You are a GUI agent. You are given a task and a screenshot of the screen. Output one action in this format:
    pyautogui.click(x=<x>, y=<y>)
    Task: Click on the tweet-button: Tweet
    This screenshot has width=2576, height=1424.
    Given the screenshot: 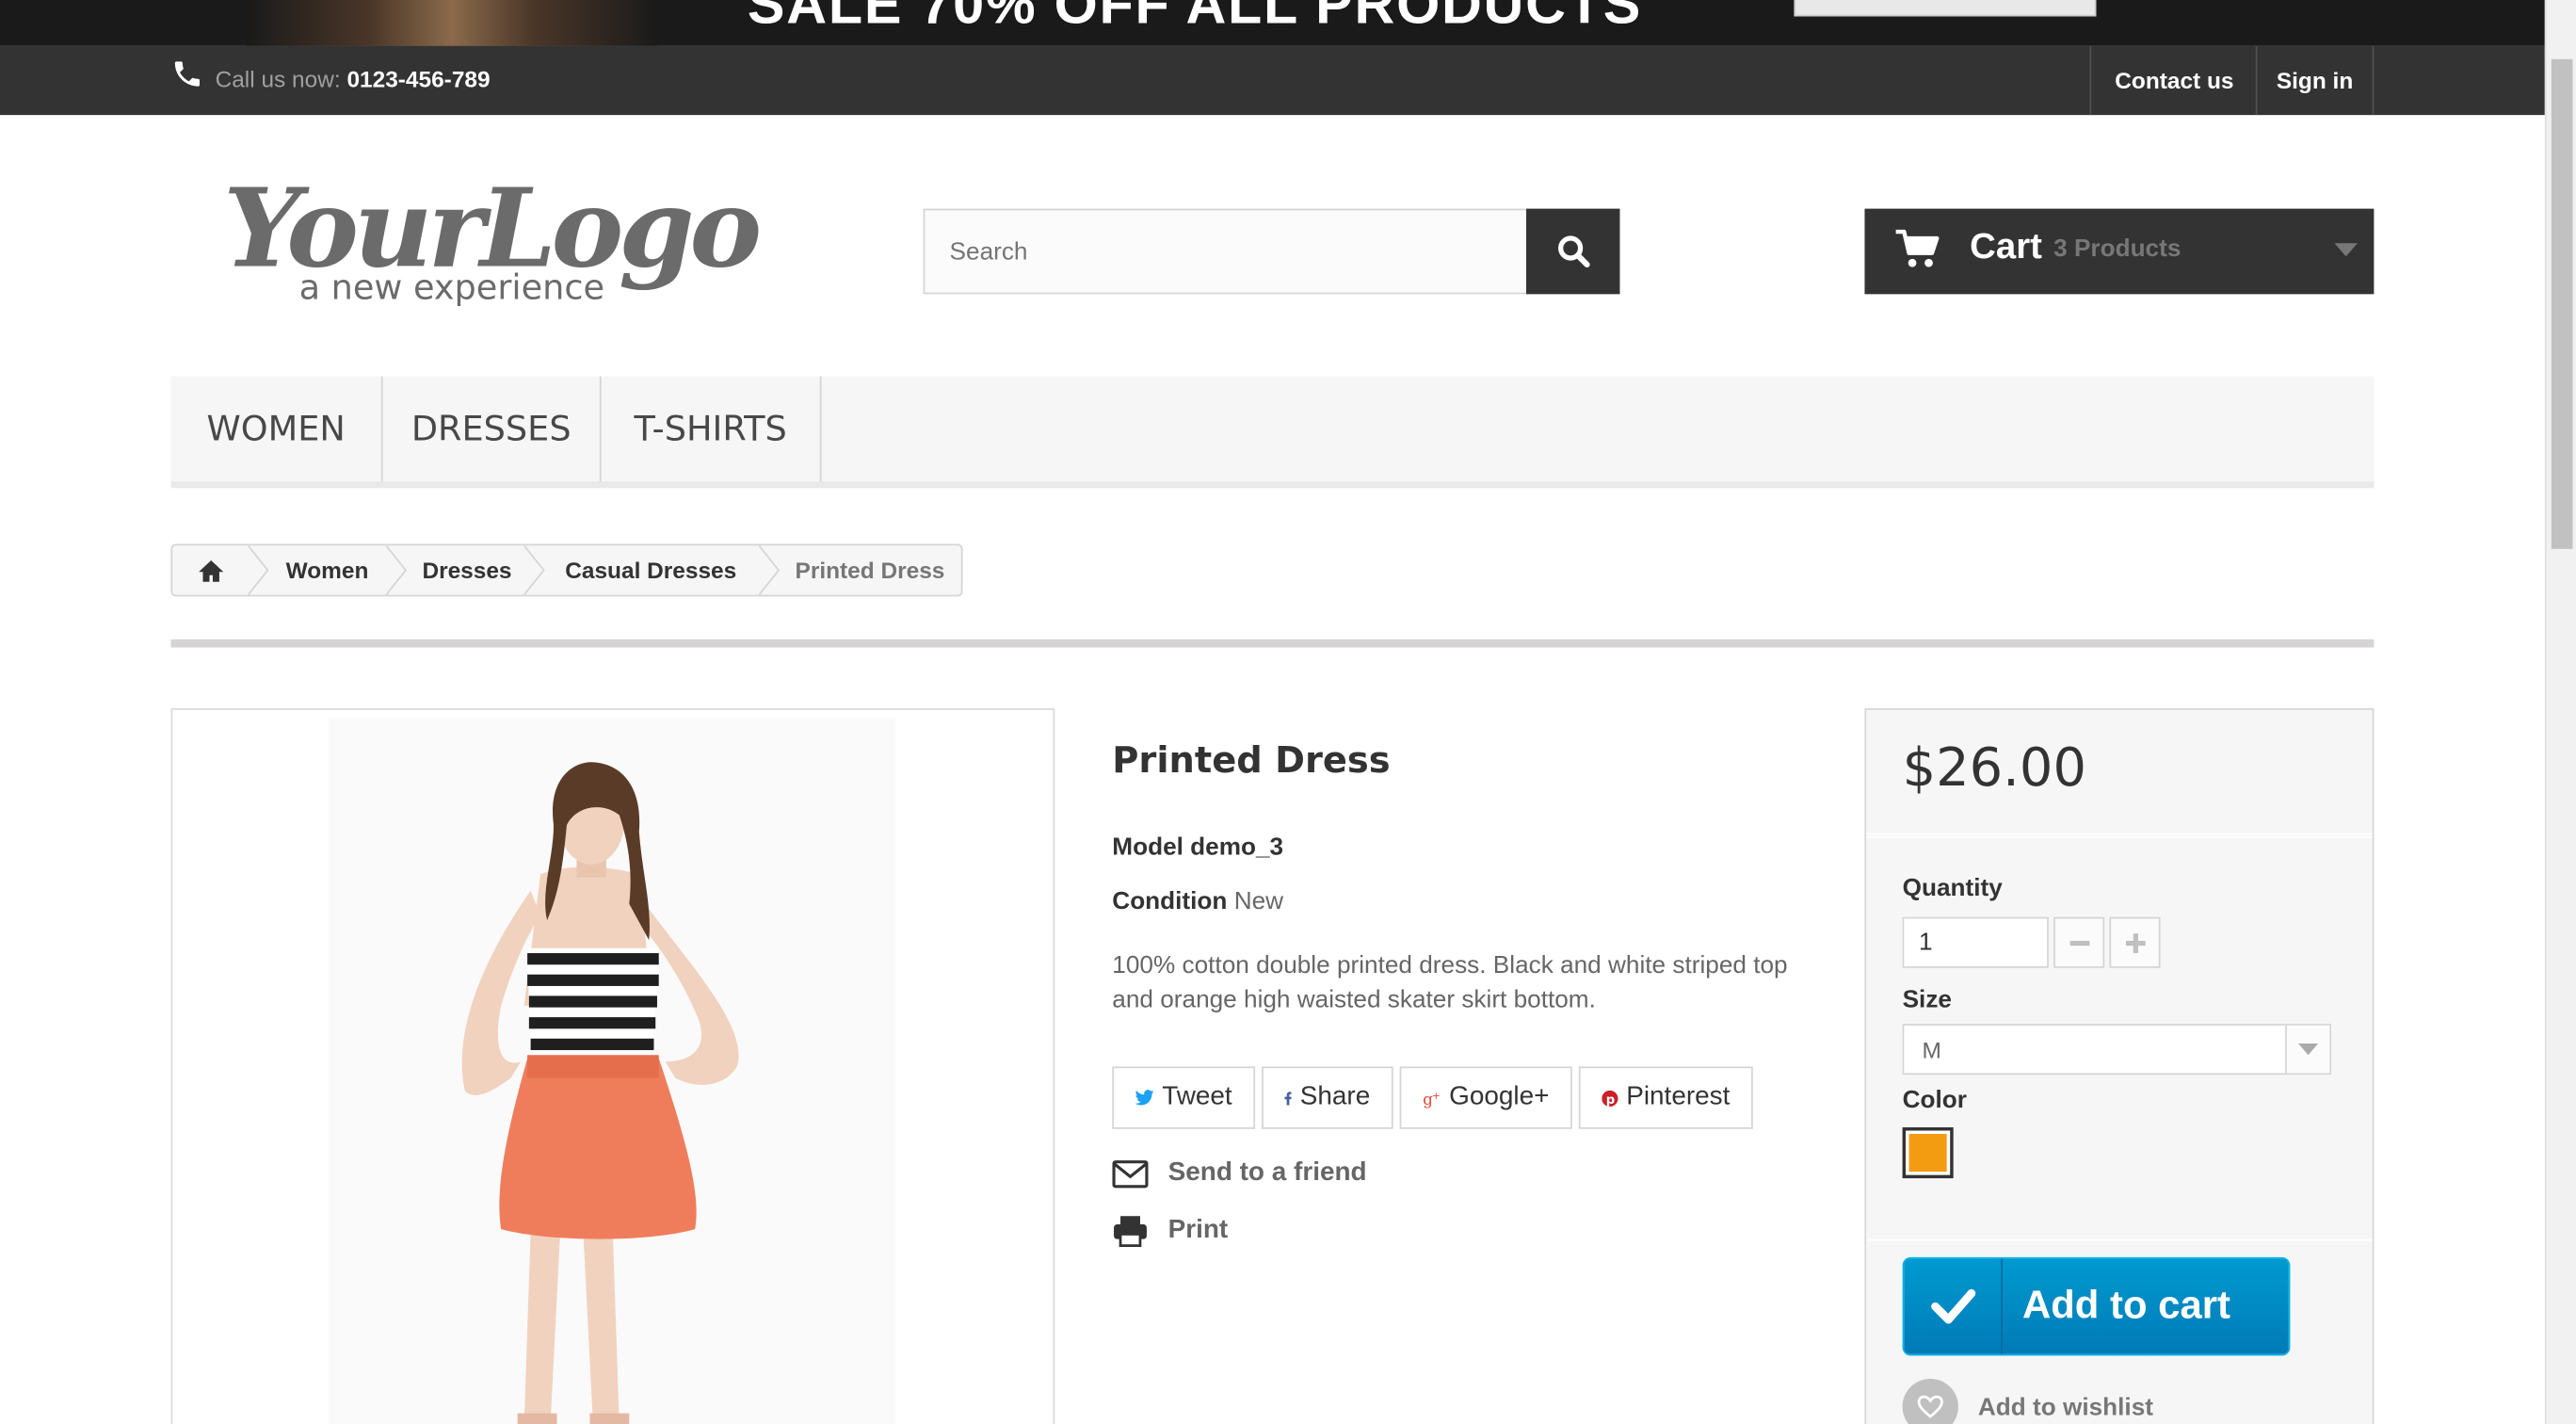 What is the action you would take?
    pyautogui.click(x=1184, y=1097)
    